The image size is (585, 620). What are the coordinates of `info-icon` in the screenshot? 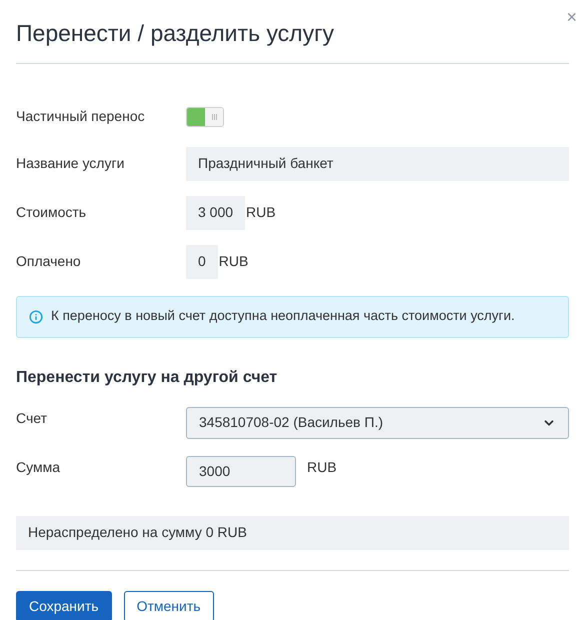 It's located at (36, 317).